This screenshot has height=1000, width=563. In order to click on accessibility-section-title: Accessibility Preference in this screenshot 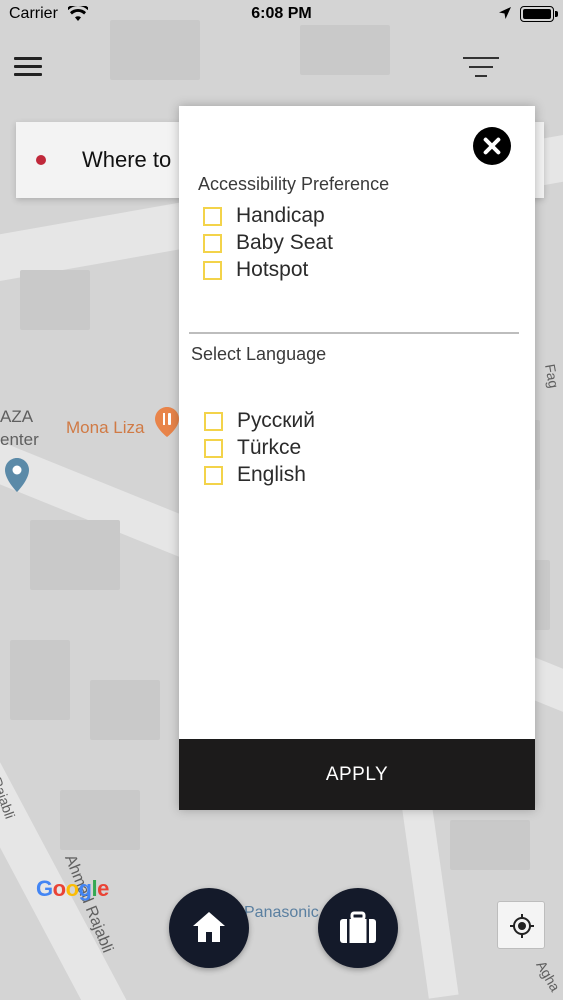, I will do `click(294, 184)`.